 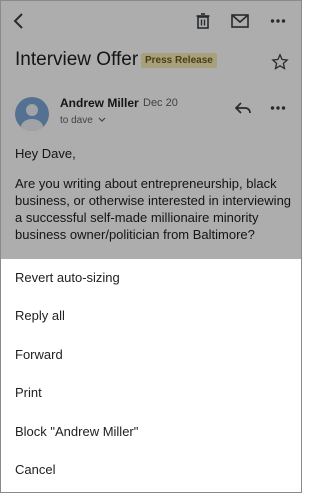 What do you see at coordinates (28, 392) in the screenshot?
I see `option-label: Print` at bounding box center [28, 392].